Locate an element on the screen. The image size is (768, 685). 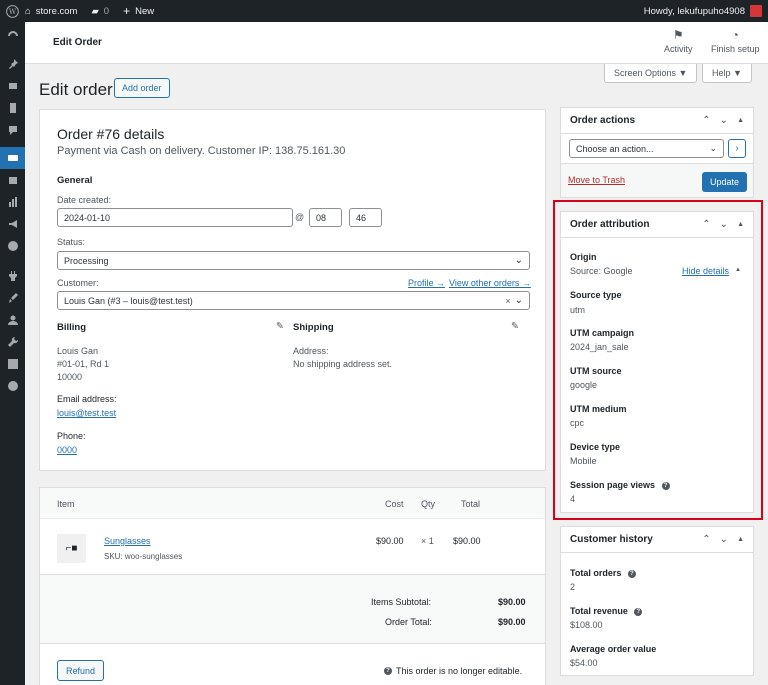
shipping-address-label: Address: is located at coordinates (311, 351).